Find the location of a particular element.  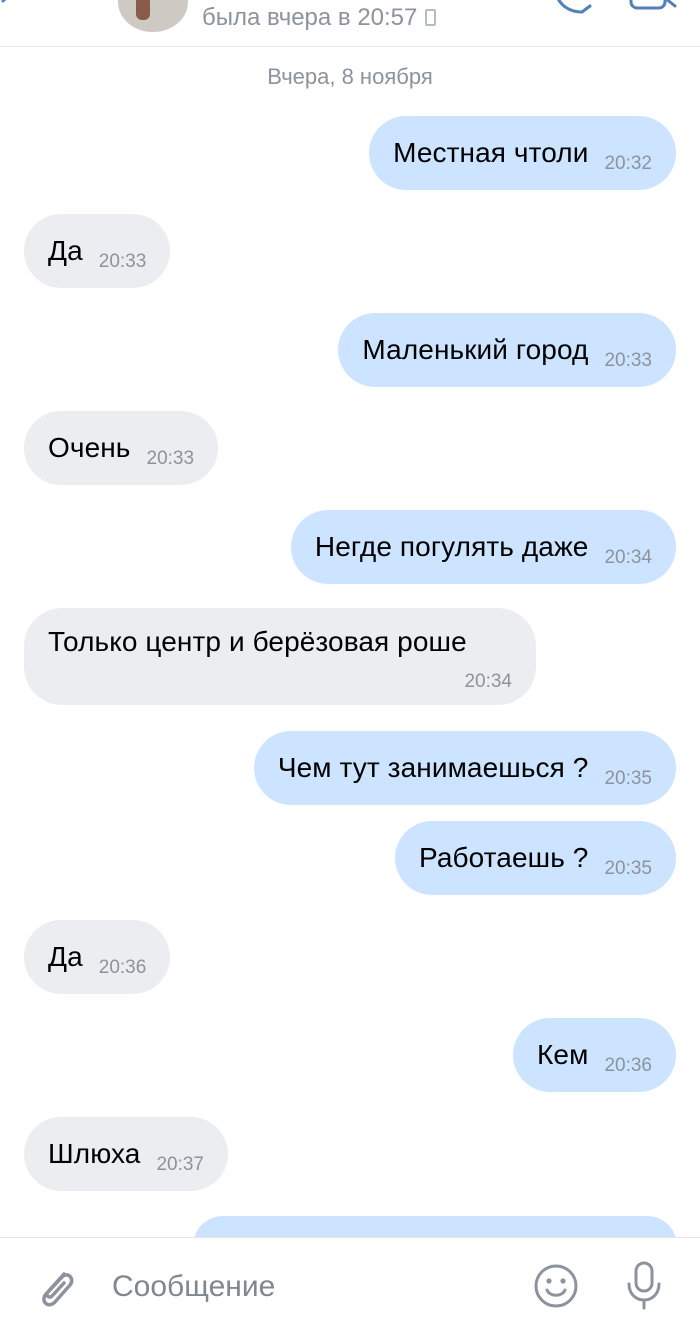

outgoing-message: Работаешь ? 20:35 is located at coordinates (535, 858).